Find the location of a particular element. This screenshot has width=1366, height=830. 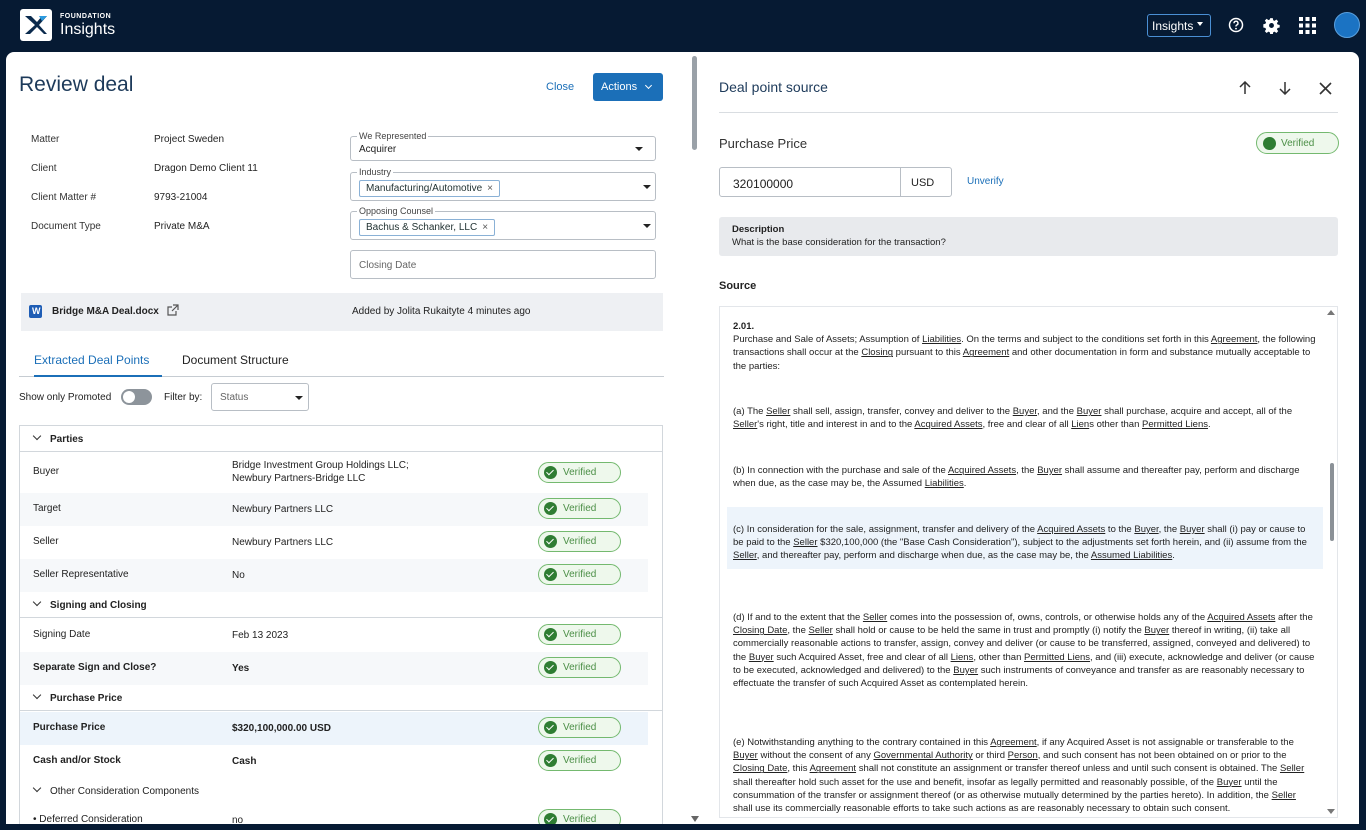

opposing-counsel-chip: Bachus & Schanker, LLC × is located at coordinates (427, 227).